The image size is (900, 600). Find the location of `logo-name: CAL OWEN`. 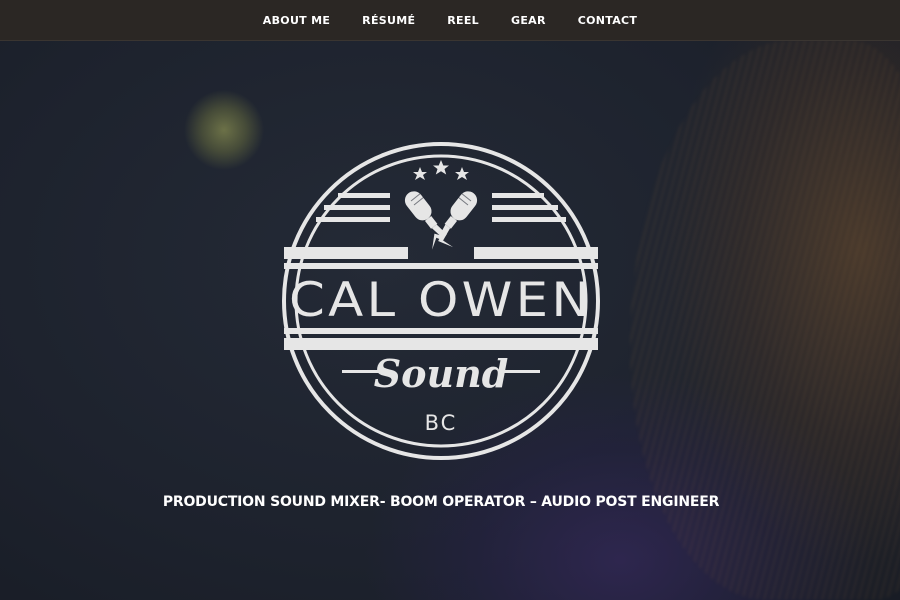

logo-name: CAL OWEN is located at coordinates (441, 300).